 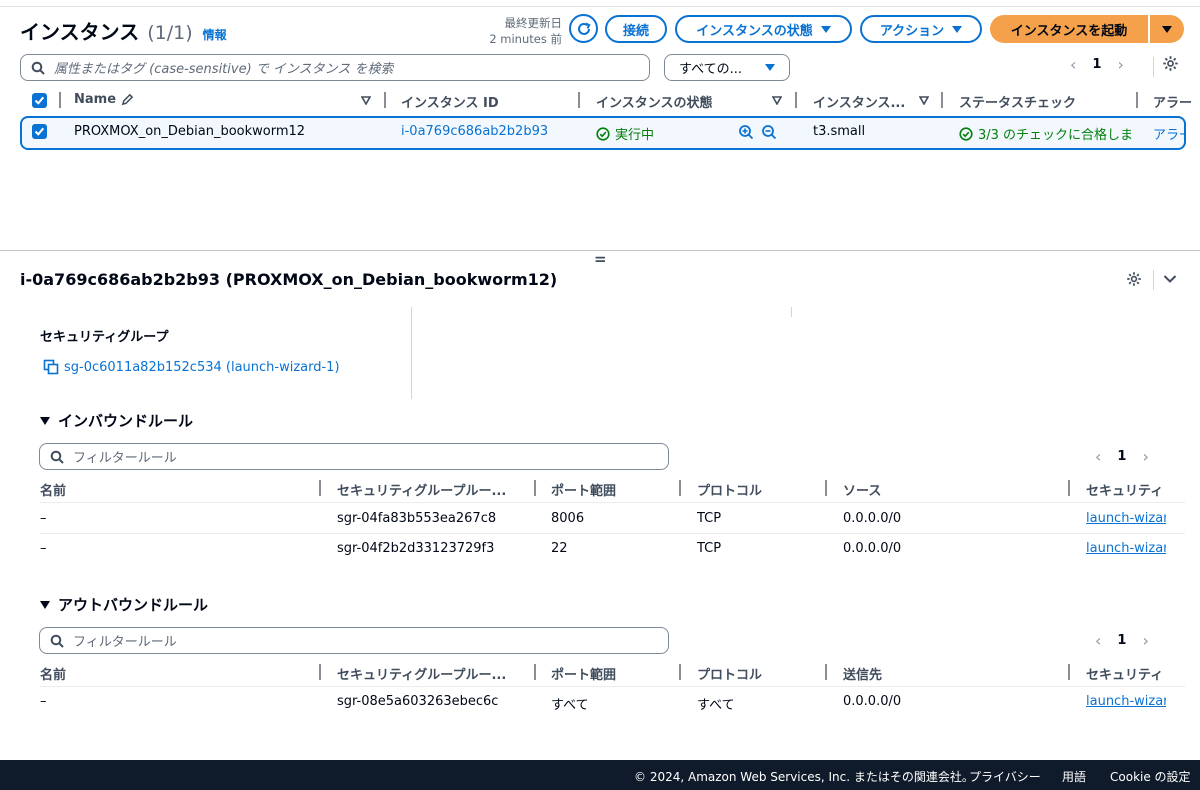 What do you see at coordinates (583, 673) in the screenshot?
I see `outbound-column-port: ポート範囲` at bounding box center [583, 673].